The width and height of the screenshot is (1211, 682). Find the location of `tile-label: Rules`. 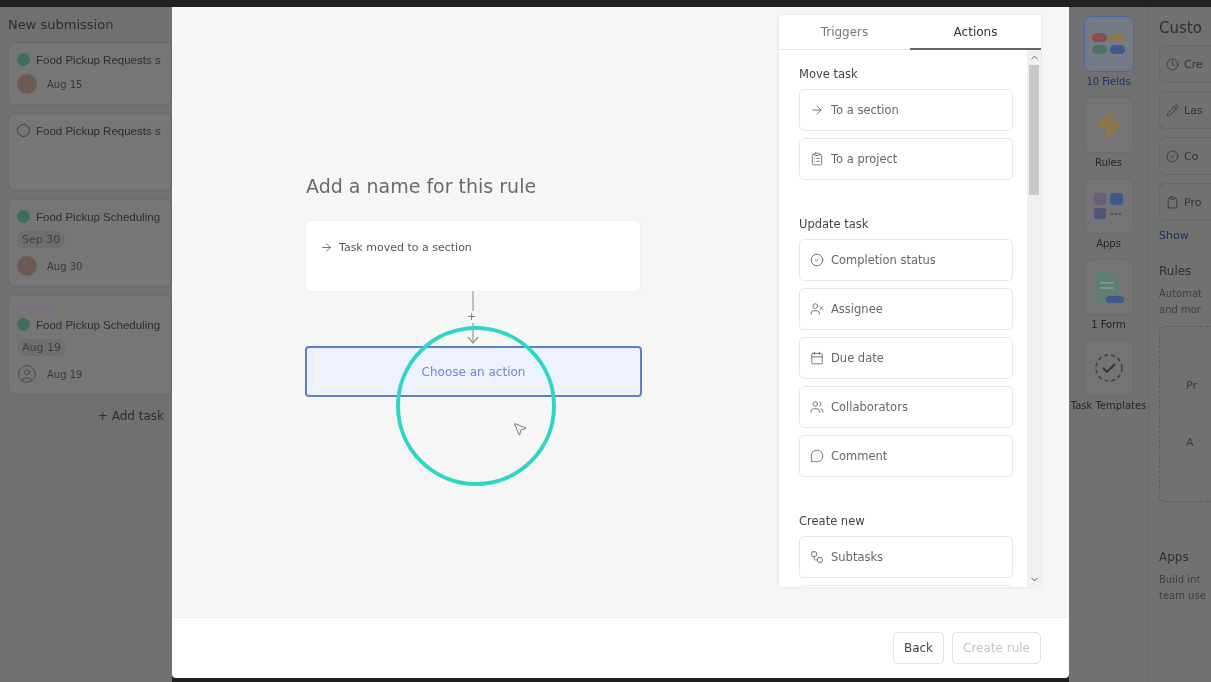

tile-label: Rules is located at coordinates (1108, 162).